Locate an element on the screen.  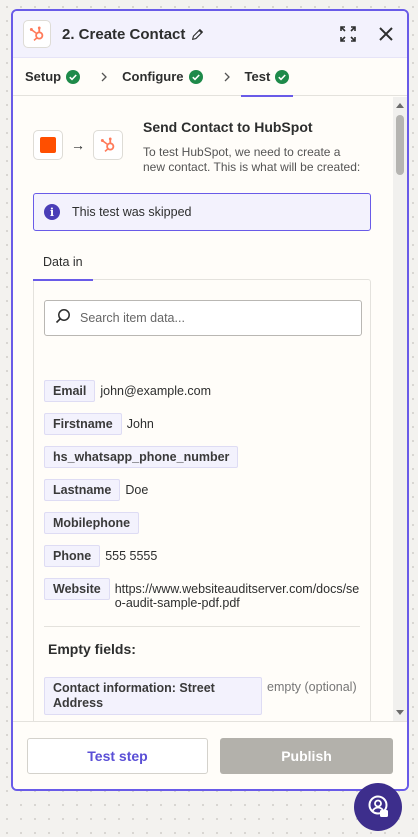
field-value: 555 5555 is located at coordinates (131, 556).